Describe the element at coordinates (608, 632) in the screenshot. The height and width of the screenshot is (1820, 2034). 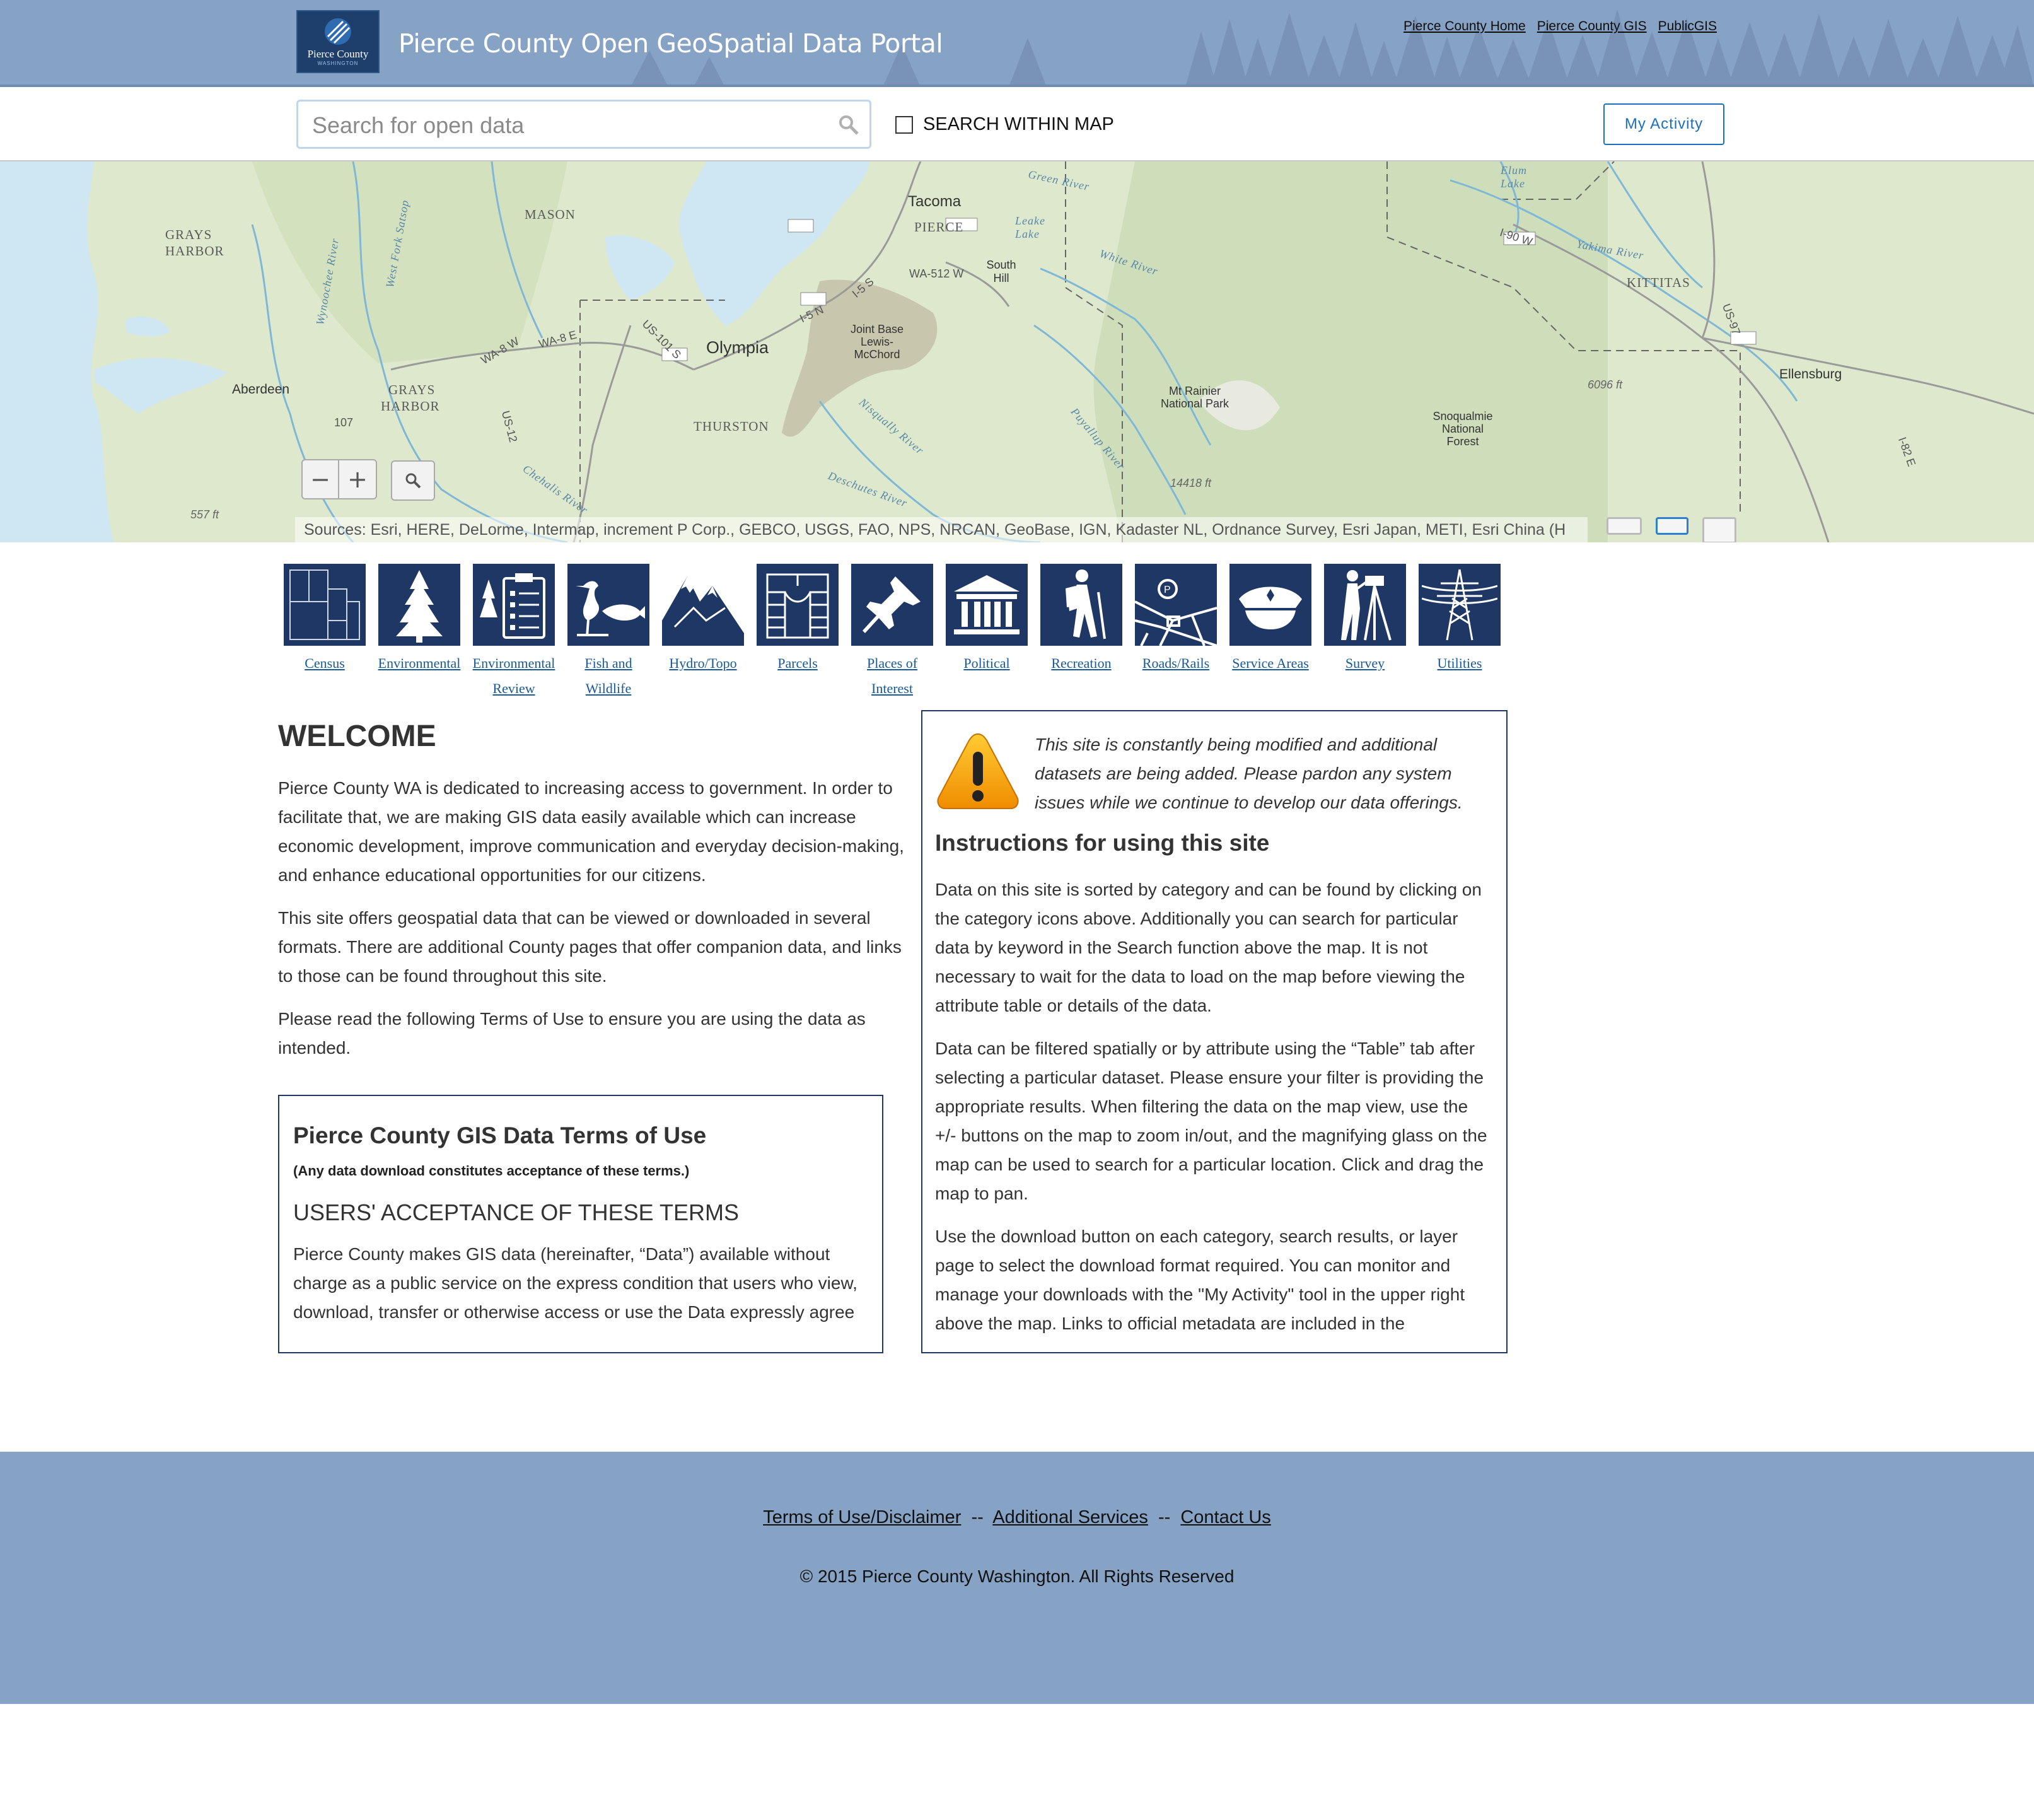
I see `category-fish-and-wildlife: Fish and Wildlife` at that location.